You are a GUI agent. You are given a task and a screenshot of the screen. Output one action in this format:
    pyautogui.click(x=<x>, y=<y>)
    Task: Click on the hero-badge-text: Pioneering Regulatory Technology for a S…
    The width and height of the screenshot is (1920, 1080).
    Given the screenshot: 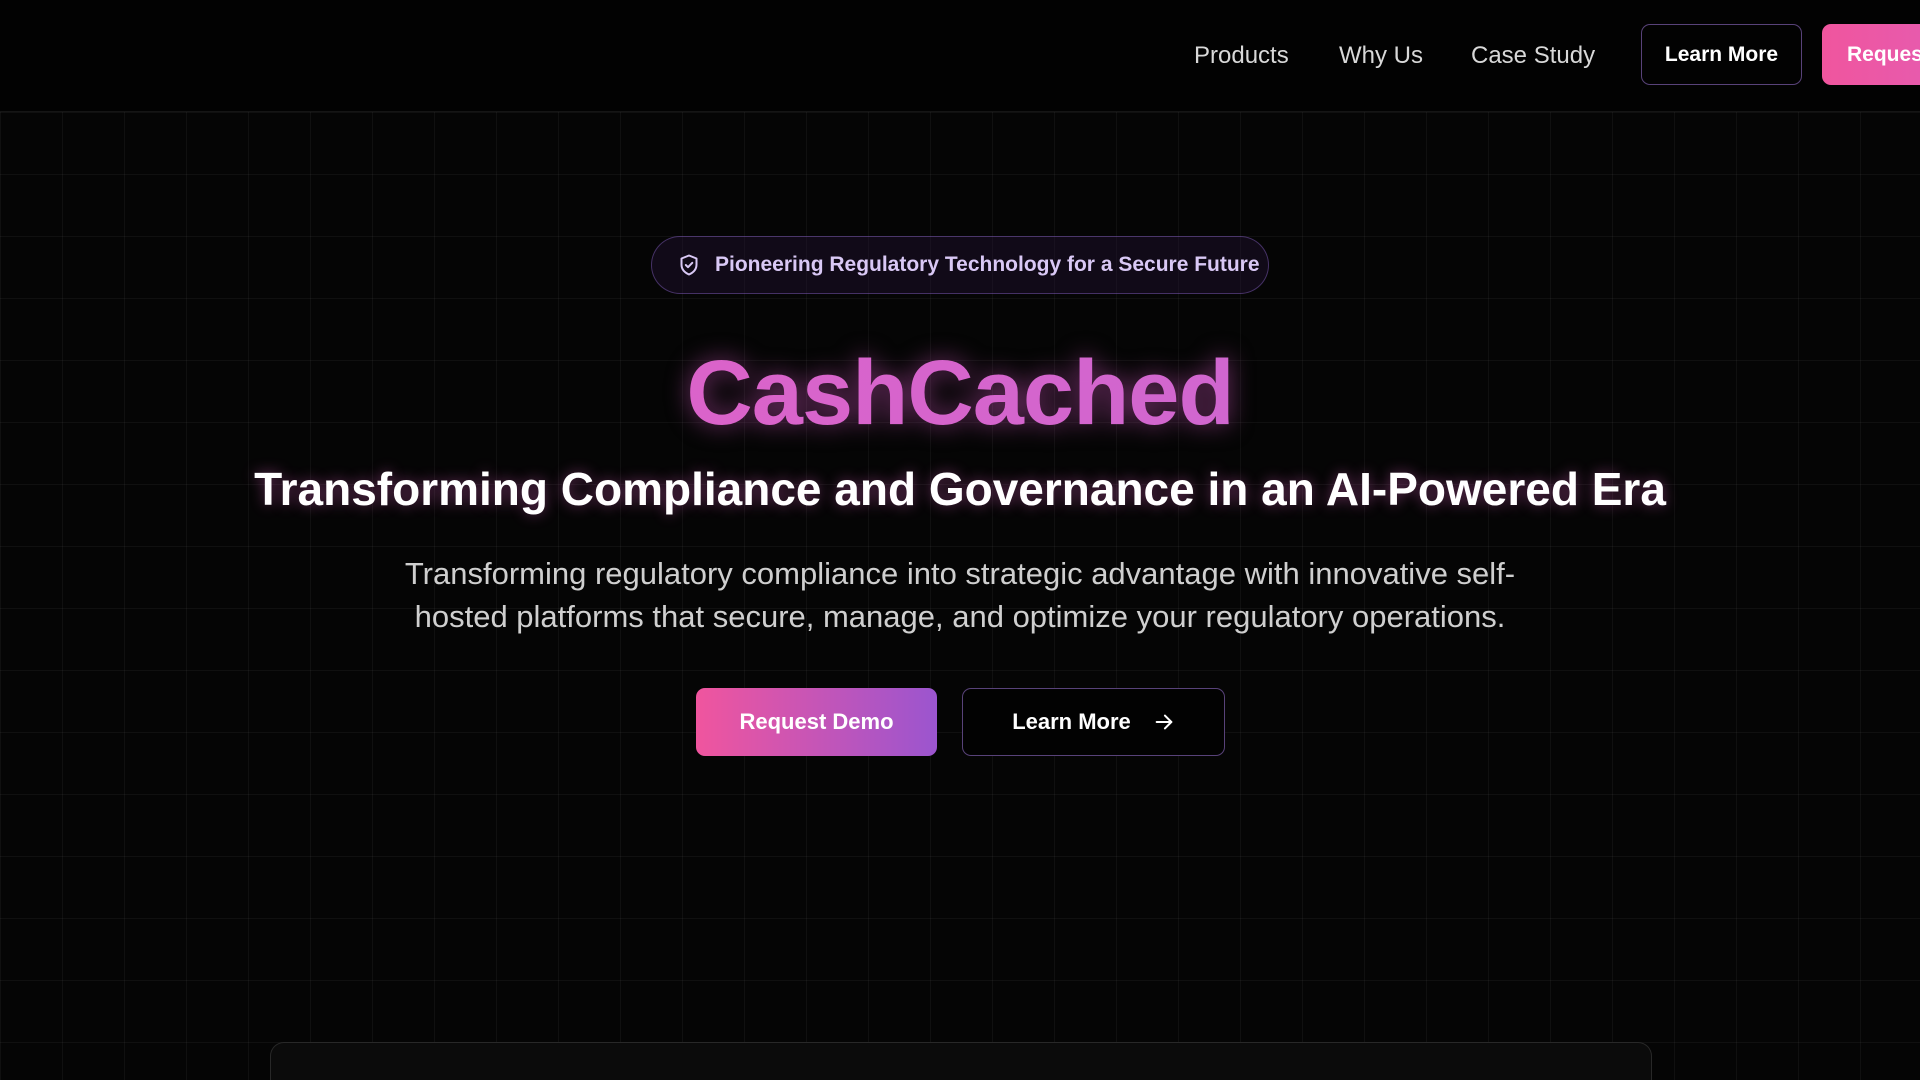 What is the action you would take?
    pyautogui.click(x=987, y=264)
    